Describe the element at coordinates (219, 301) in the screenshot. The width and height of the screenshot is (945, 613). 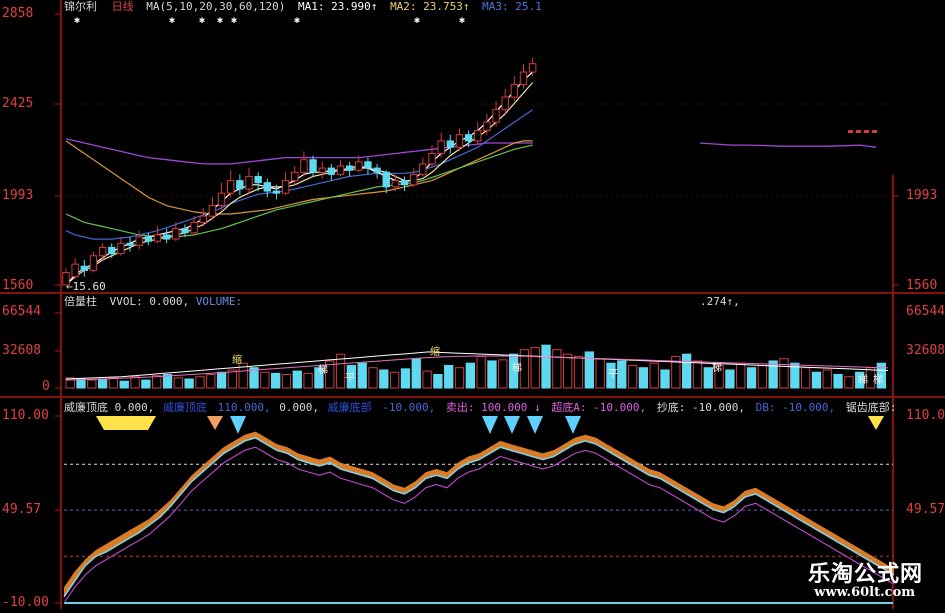
I see `volume-value: VOLUME:` at that location.